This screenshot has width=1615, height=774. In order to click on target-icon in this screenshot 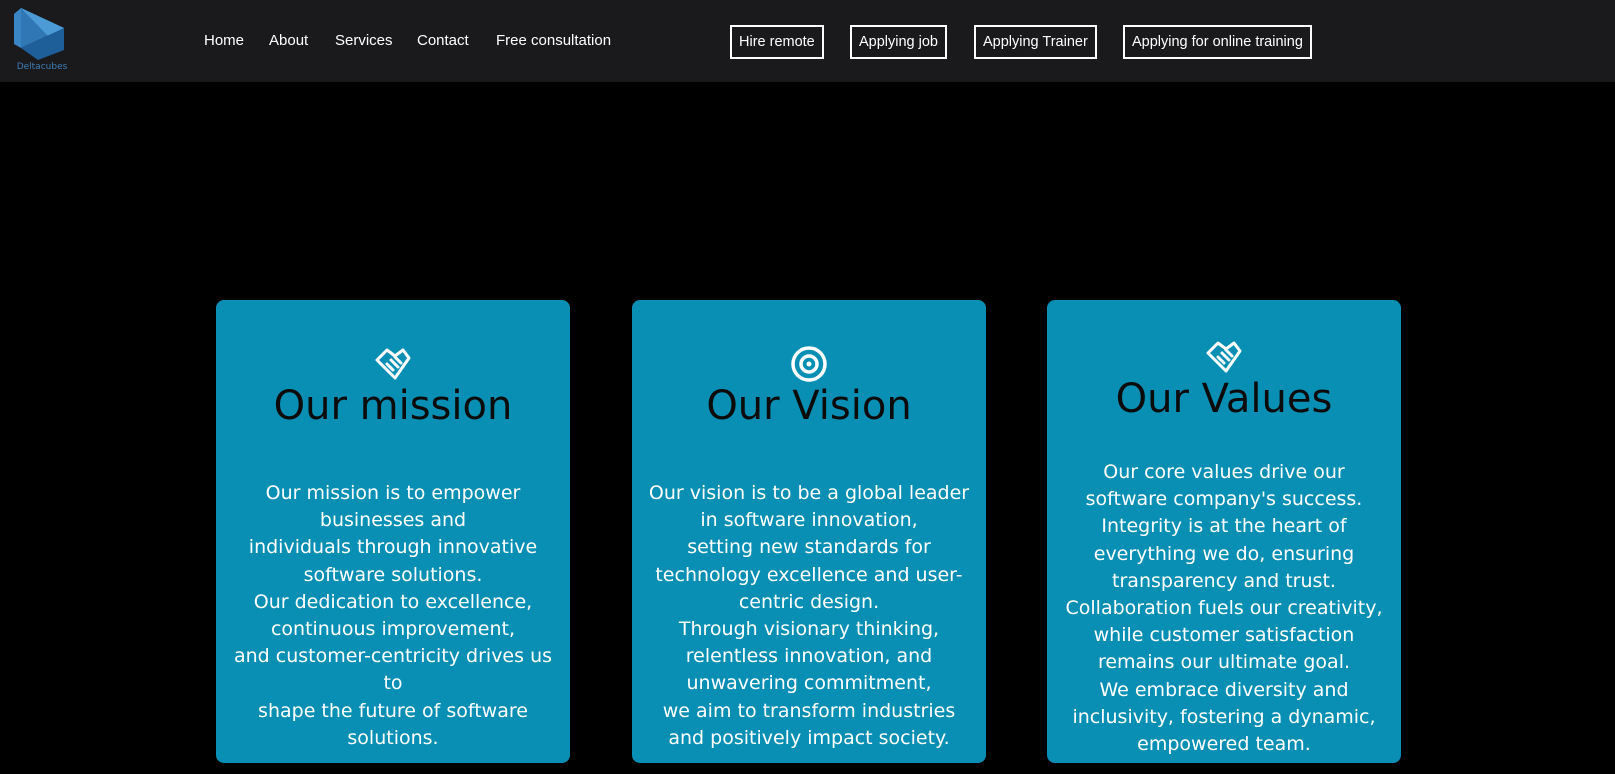, I will do `click(809, 364)`.